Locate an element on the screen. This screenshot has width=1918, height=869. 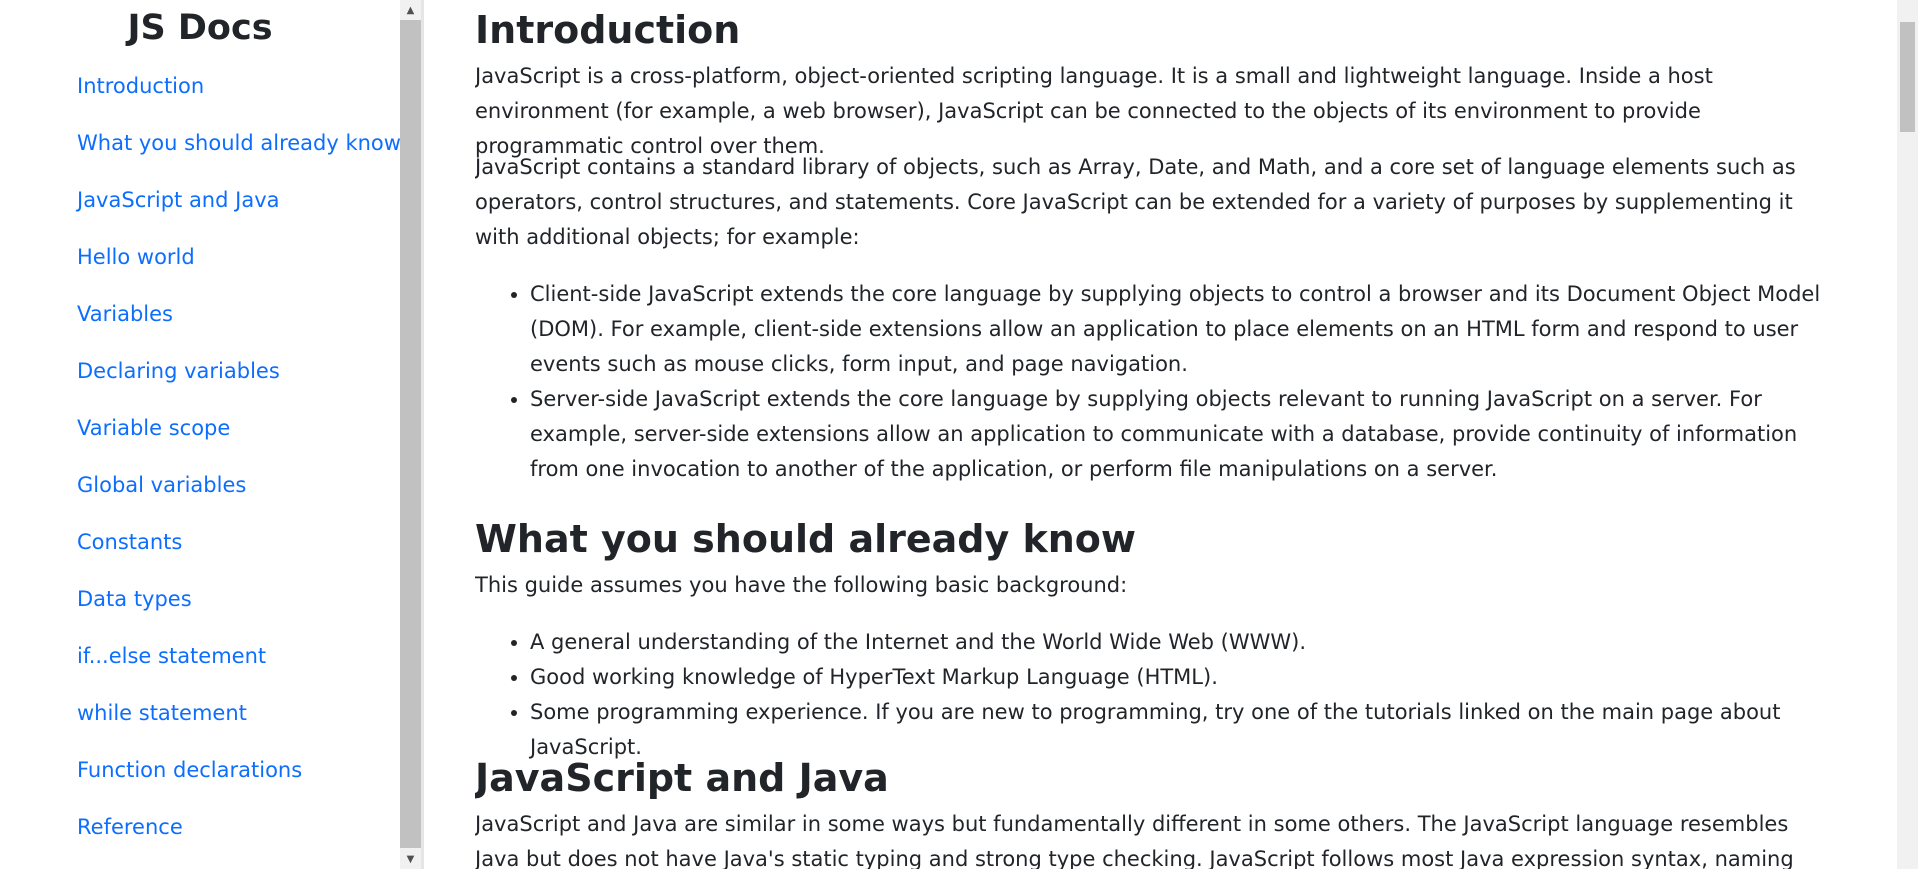
section-heading-what-you-should-already-know: What you should already know is located at coordinates (806, 539).